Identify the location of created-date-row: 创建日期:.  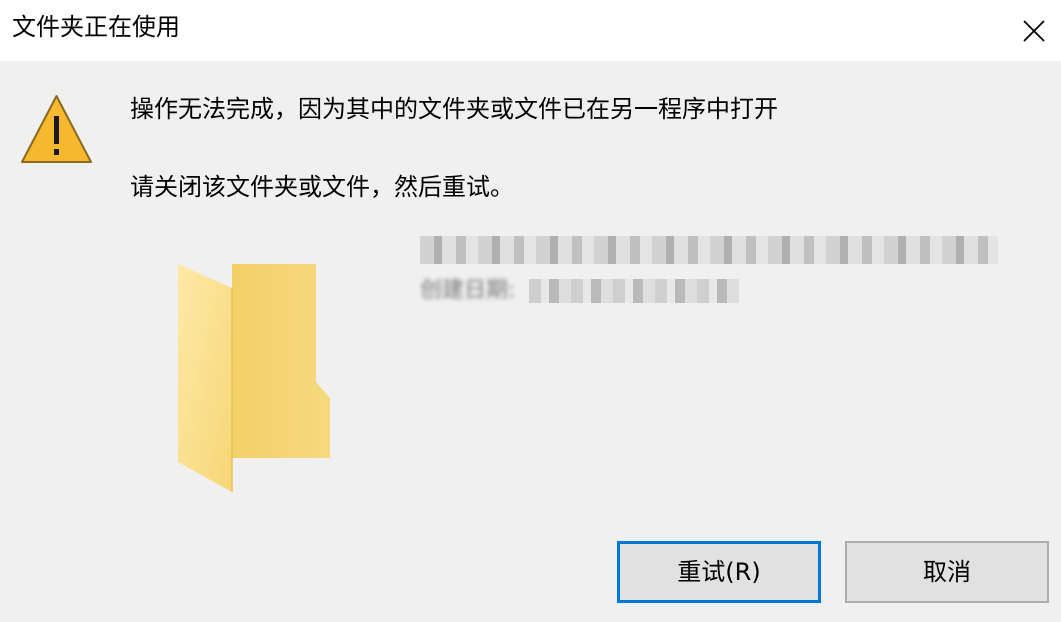
(580, 291).